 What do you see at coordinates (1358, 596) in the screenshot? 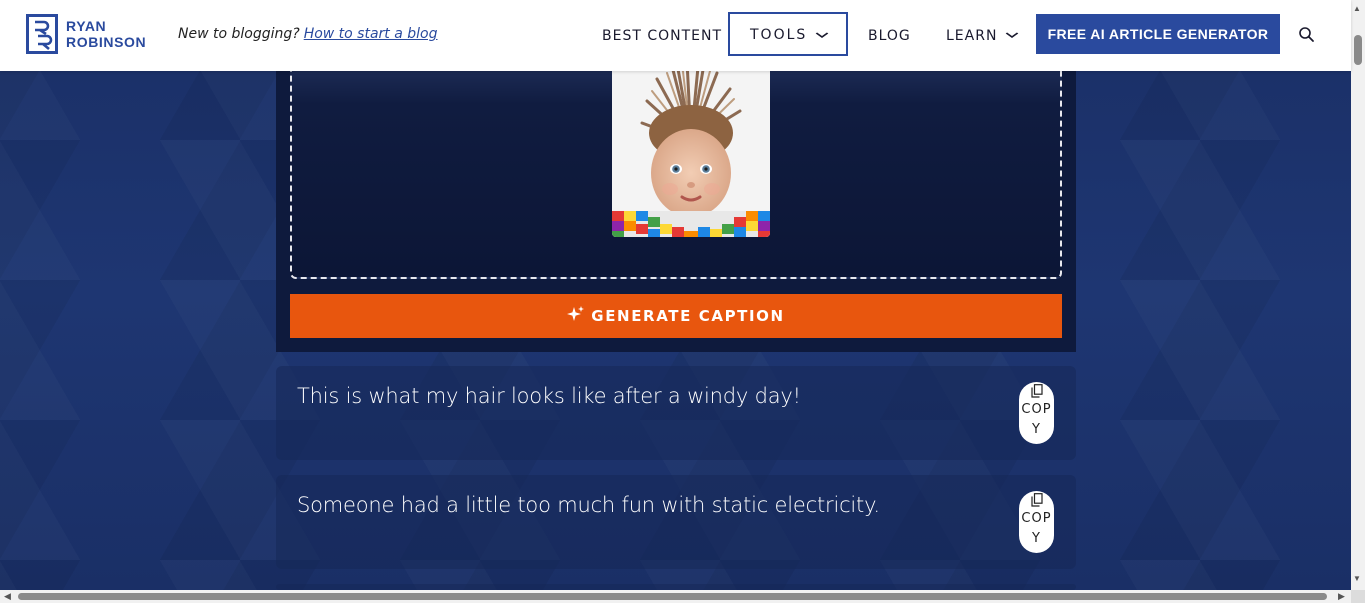
I see `scrollbar-corner` at bounding box center [1358, 596].